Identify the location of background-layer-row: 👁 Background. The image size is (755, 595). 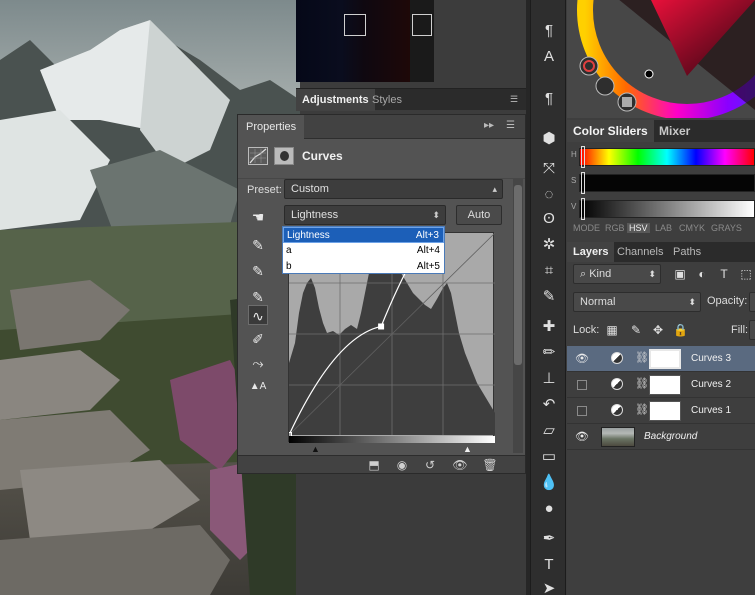
(661, 437).